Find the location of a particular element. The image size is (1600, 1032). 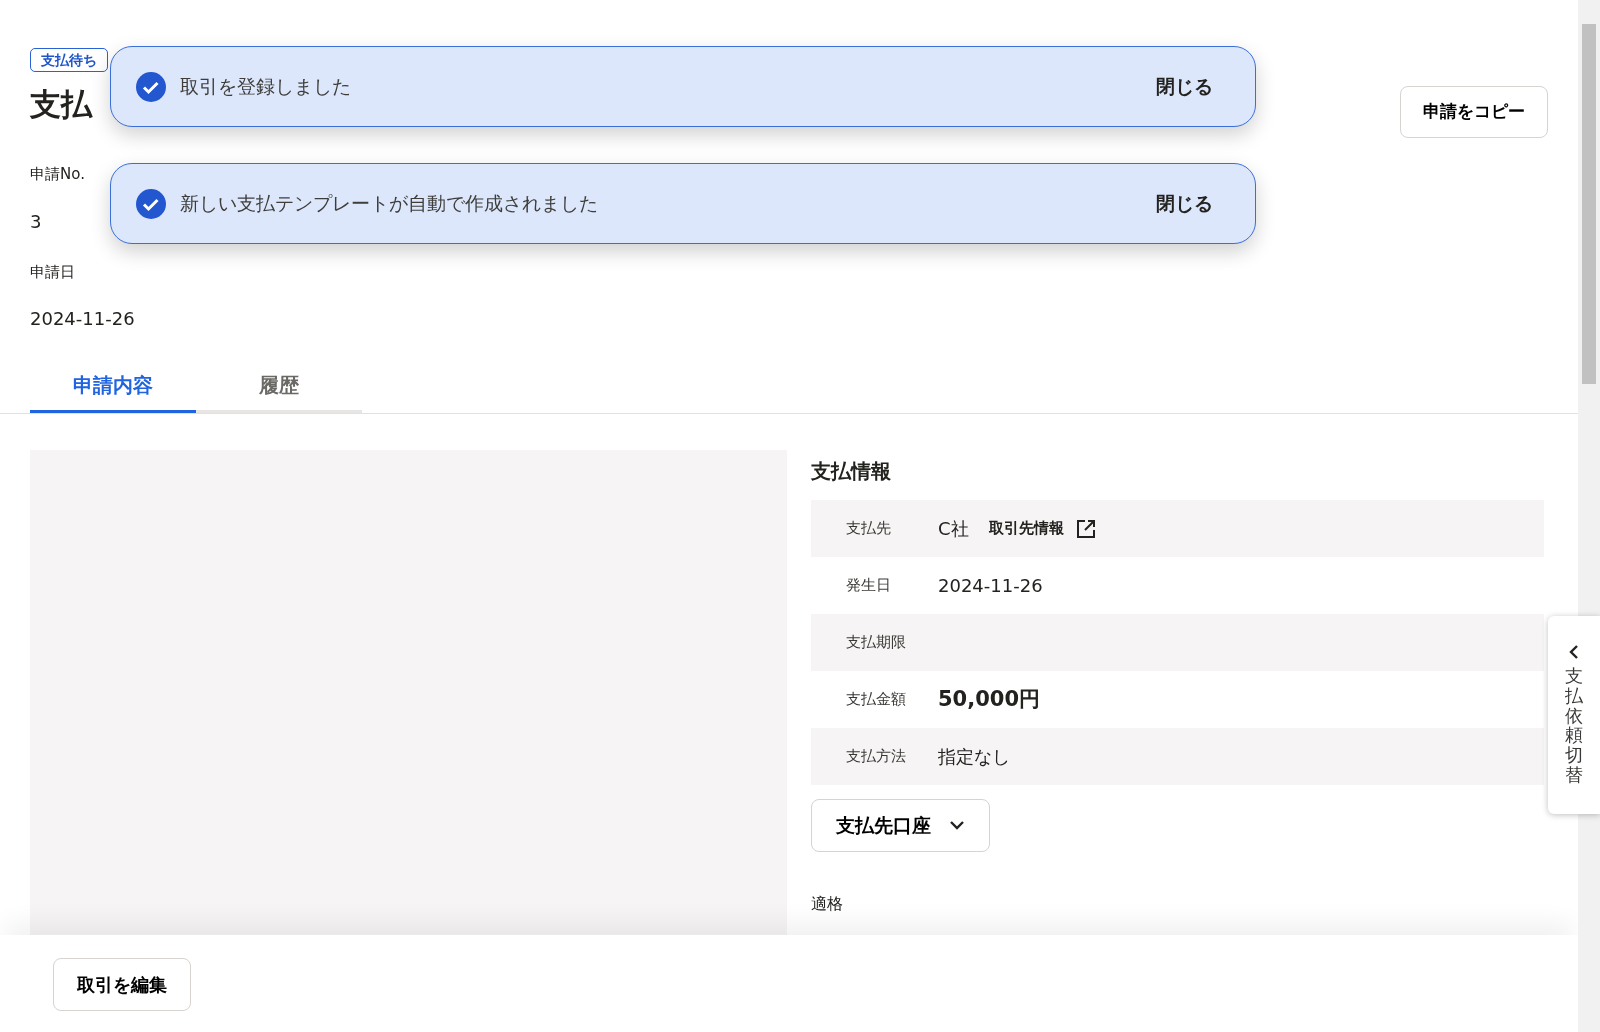

copy-request-button: 申請をコピー is located at coordinates (1474, 112).